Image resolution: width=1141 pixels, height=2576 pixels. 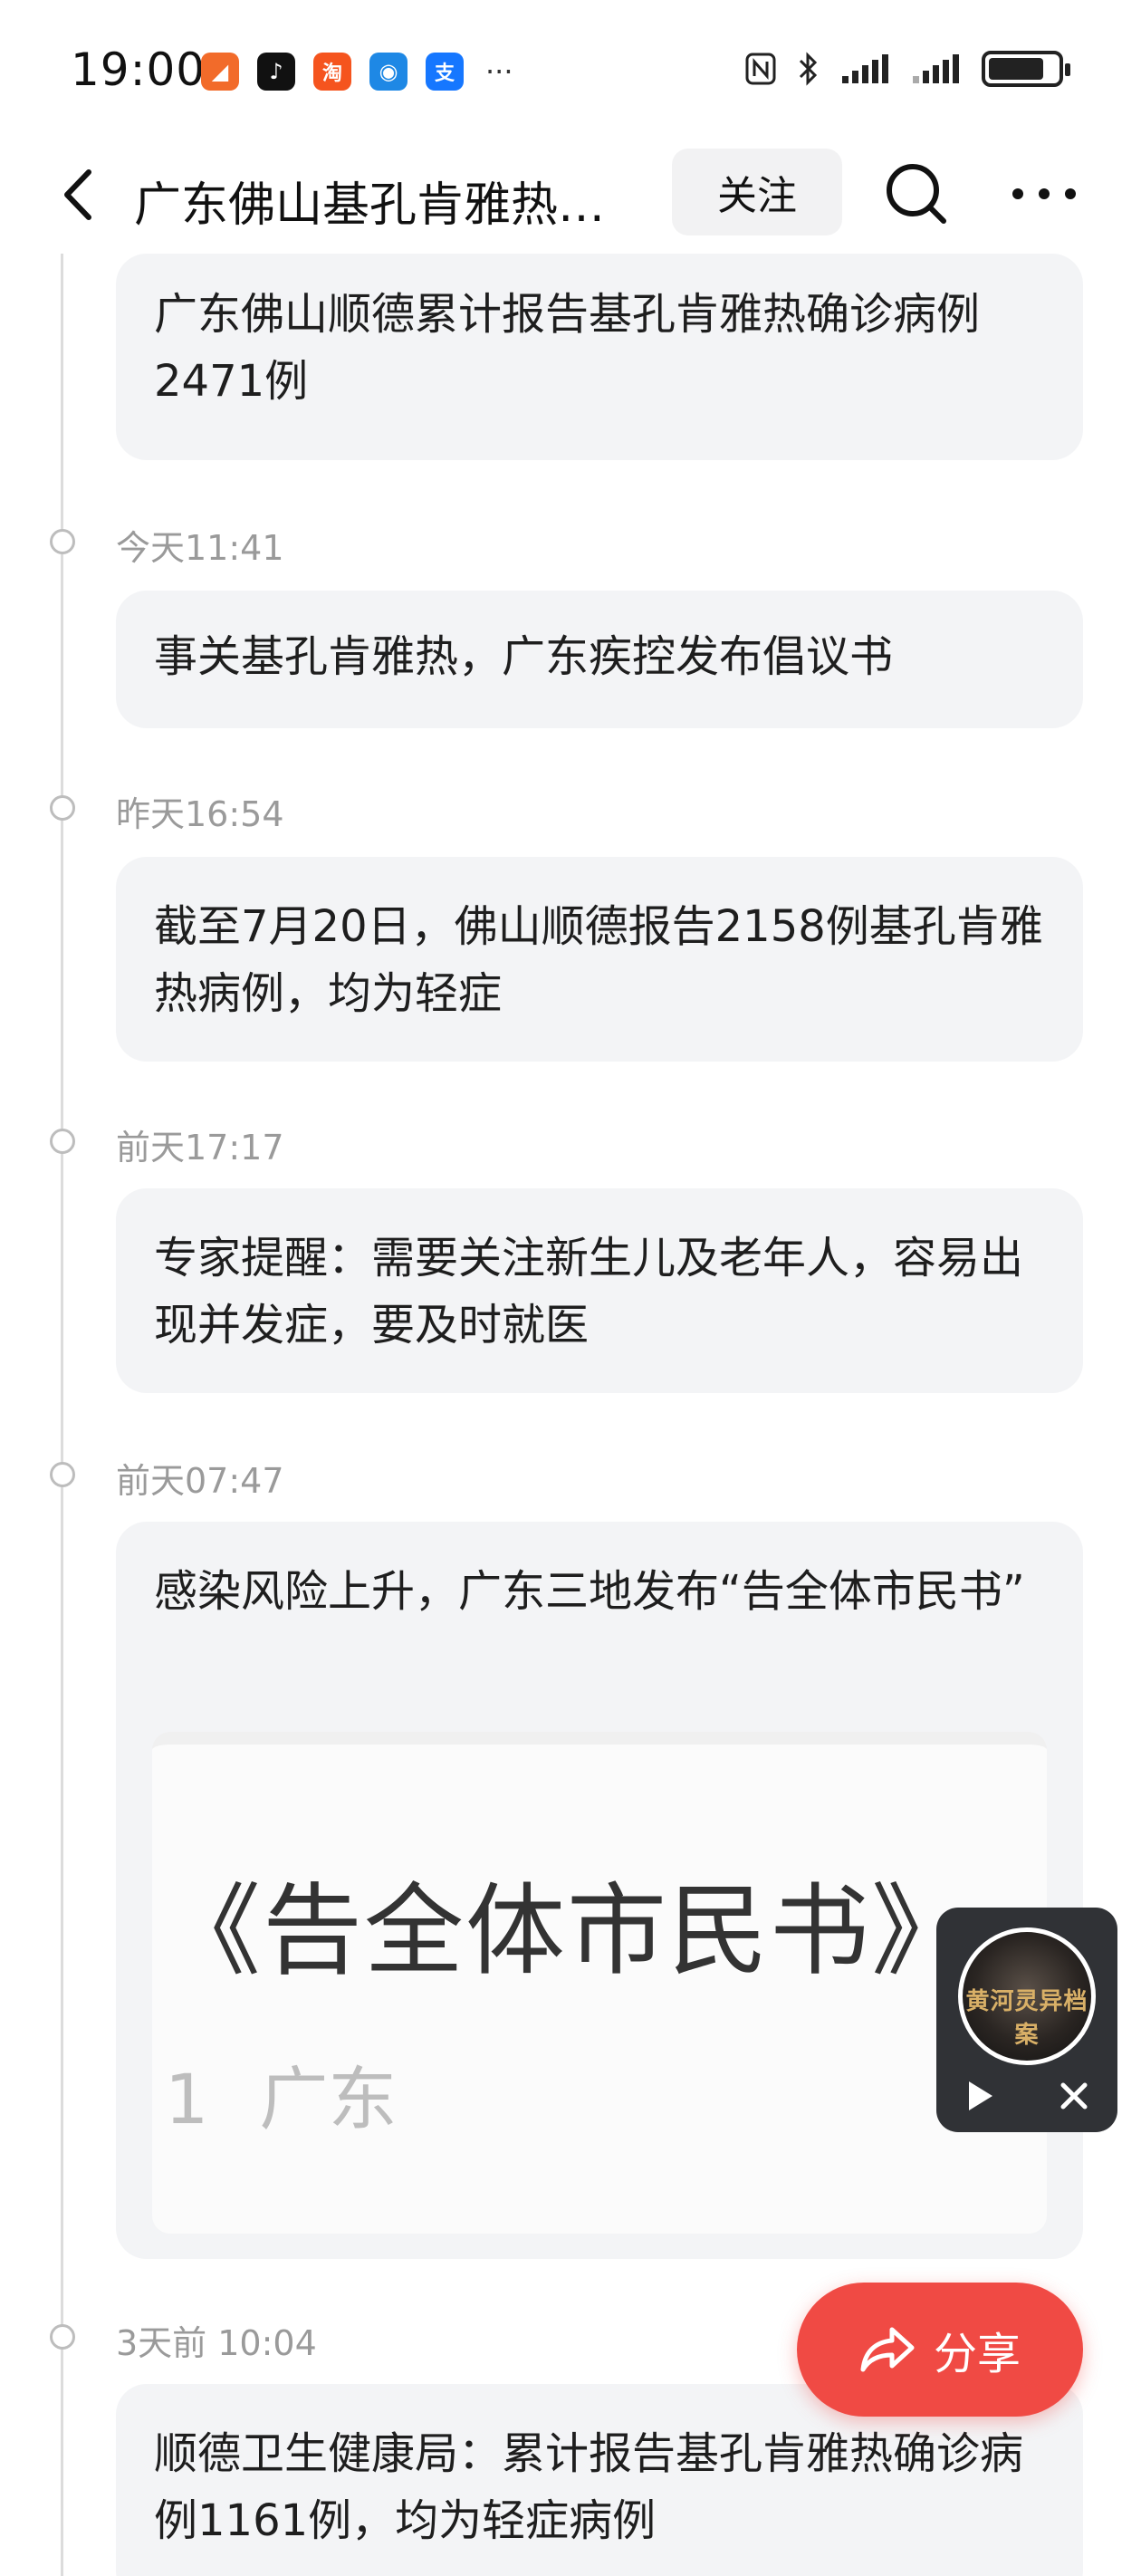 What do you see at coordinates (809, 69) in the screenshot?
I see `bluetooth-icon` at bounding box center [809, 69].